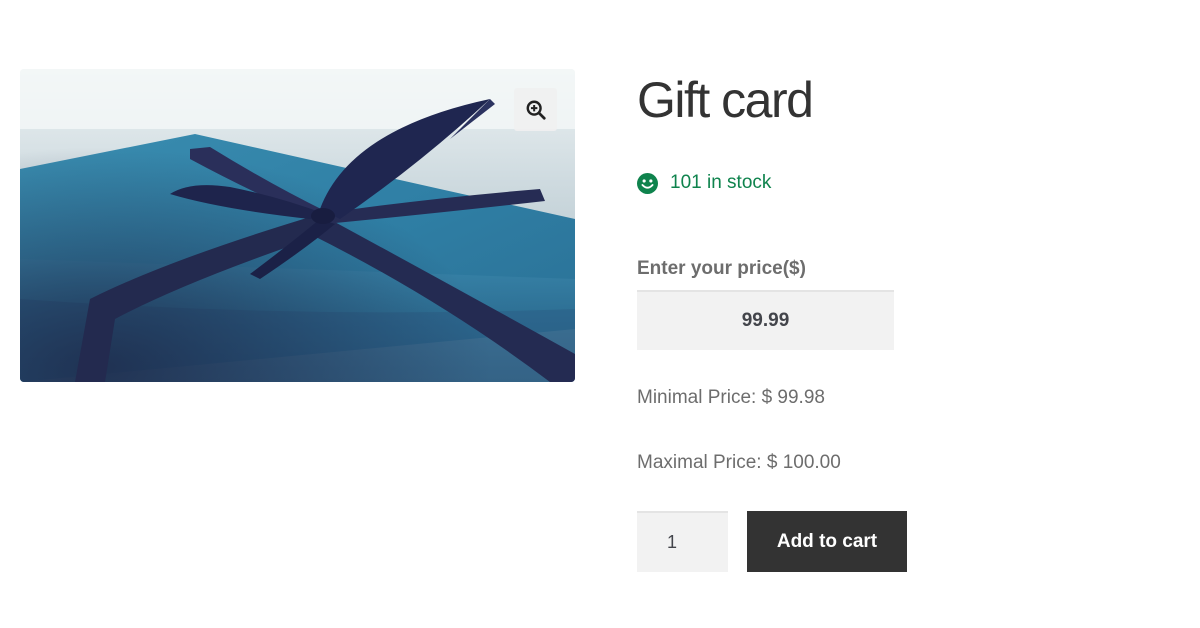 The height and width of the screenshot is (628, 1200). What do you see at coordinates (721, 182) in the screenshot?
I see `stock-text: 101 in stock` at bounding box center [721, 182].